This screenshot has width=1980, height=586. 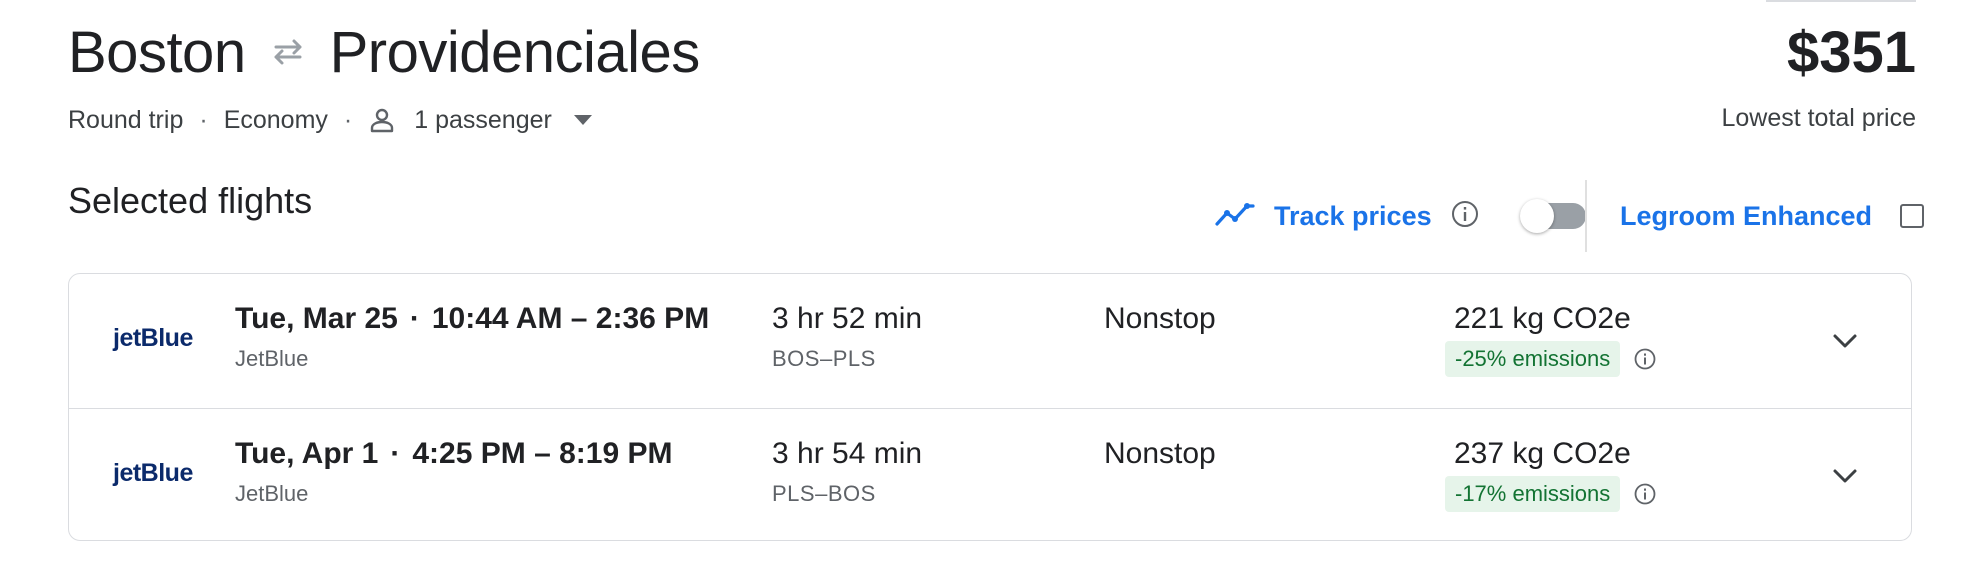 I want to click on legroom-filter: Legroom Enhanced, so click(x=1772, y=216).